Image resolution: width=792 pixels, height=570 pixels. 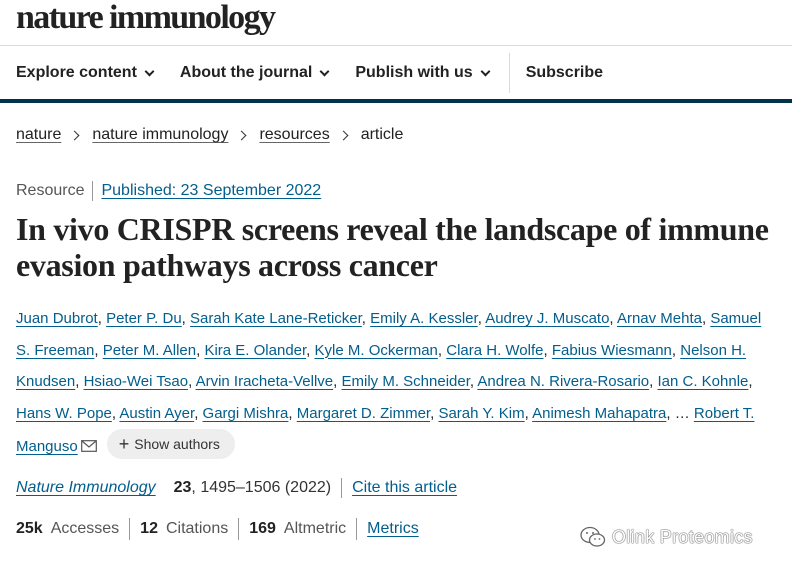 What do you see at coordinates (593, 536) in the screenshot?
I see `wechat-icon` at bounding box center [593, 536].